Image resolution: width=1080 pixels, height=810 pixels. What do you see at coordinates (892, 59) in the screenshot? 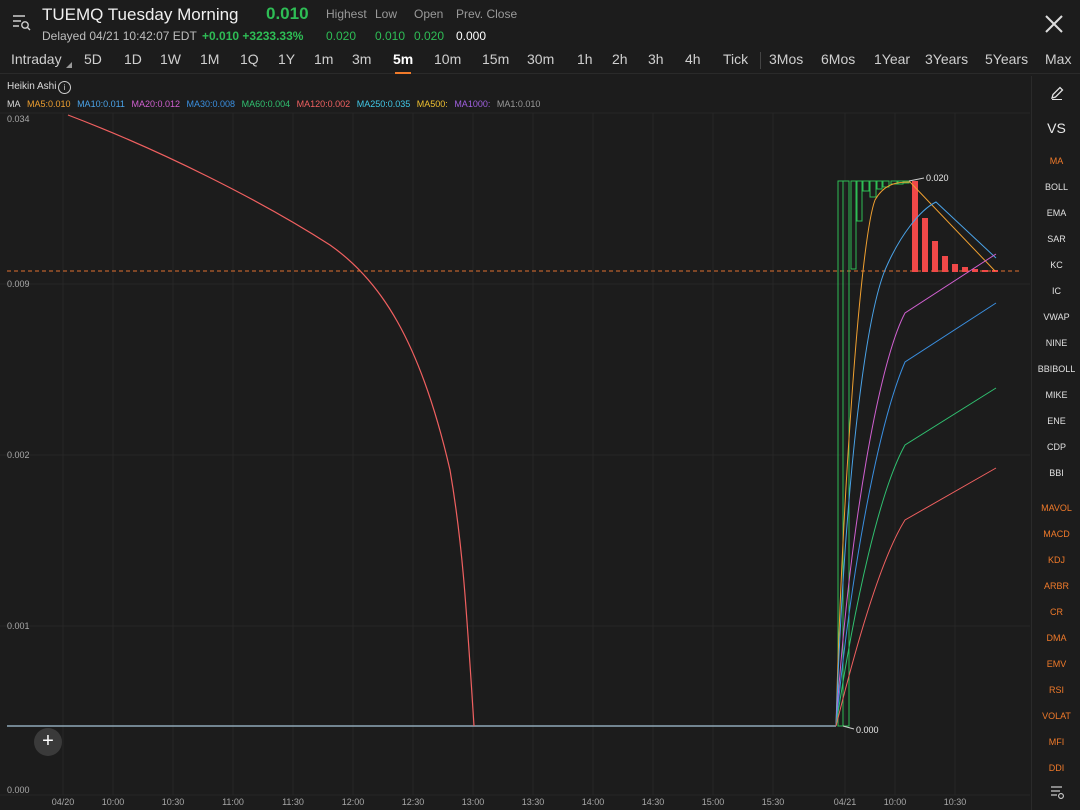
I see `tab-1year: 1Year` at bounding box center [892, 59].